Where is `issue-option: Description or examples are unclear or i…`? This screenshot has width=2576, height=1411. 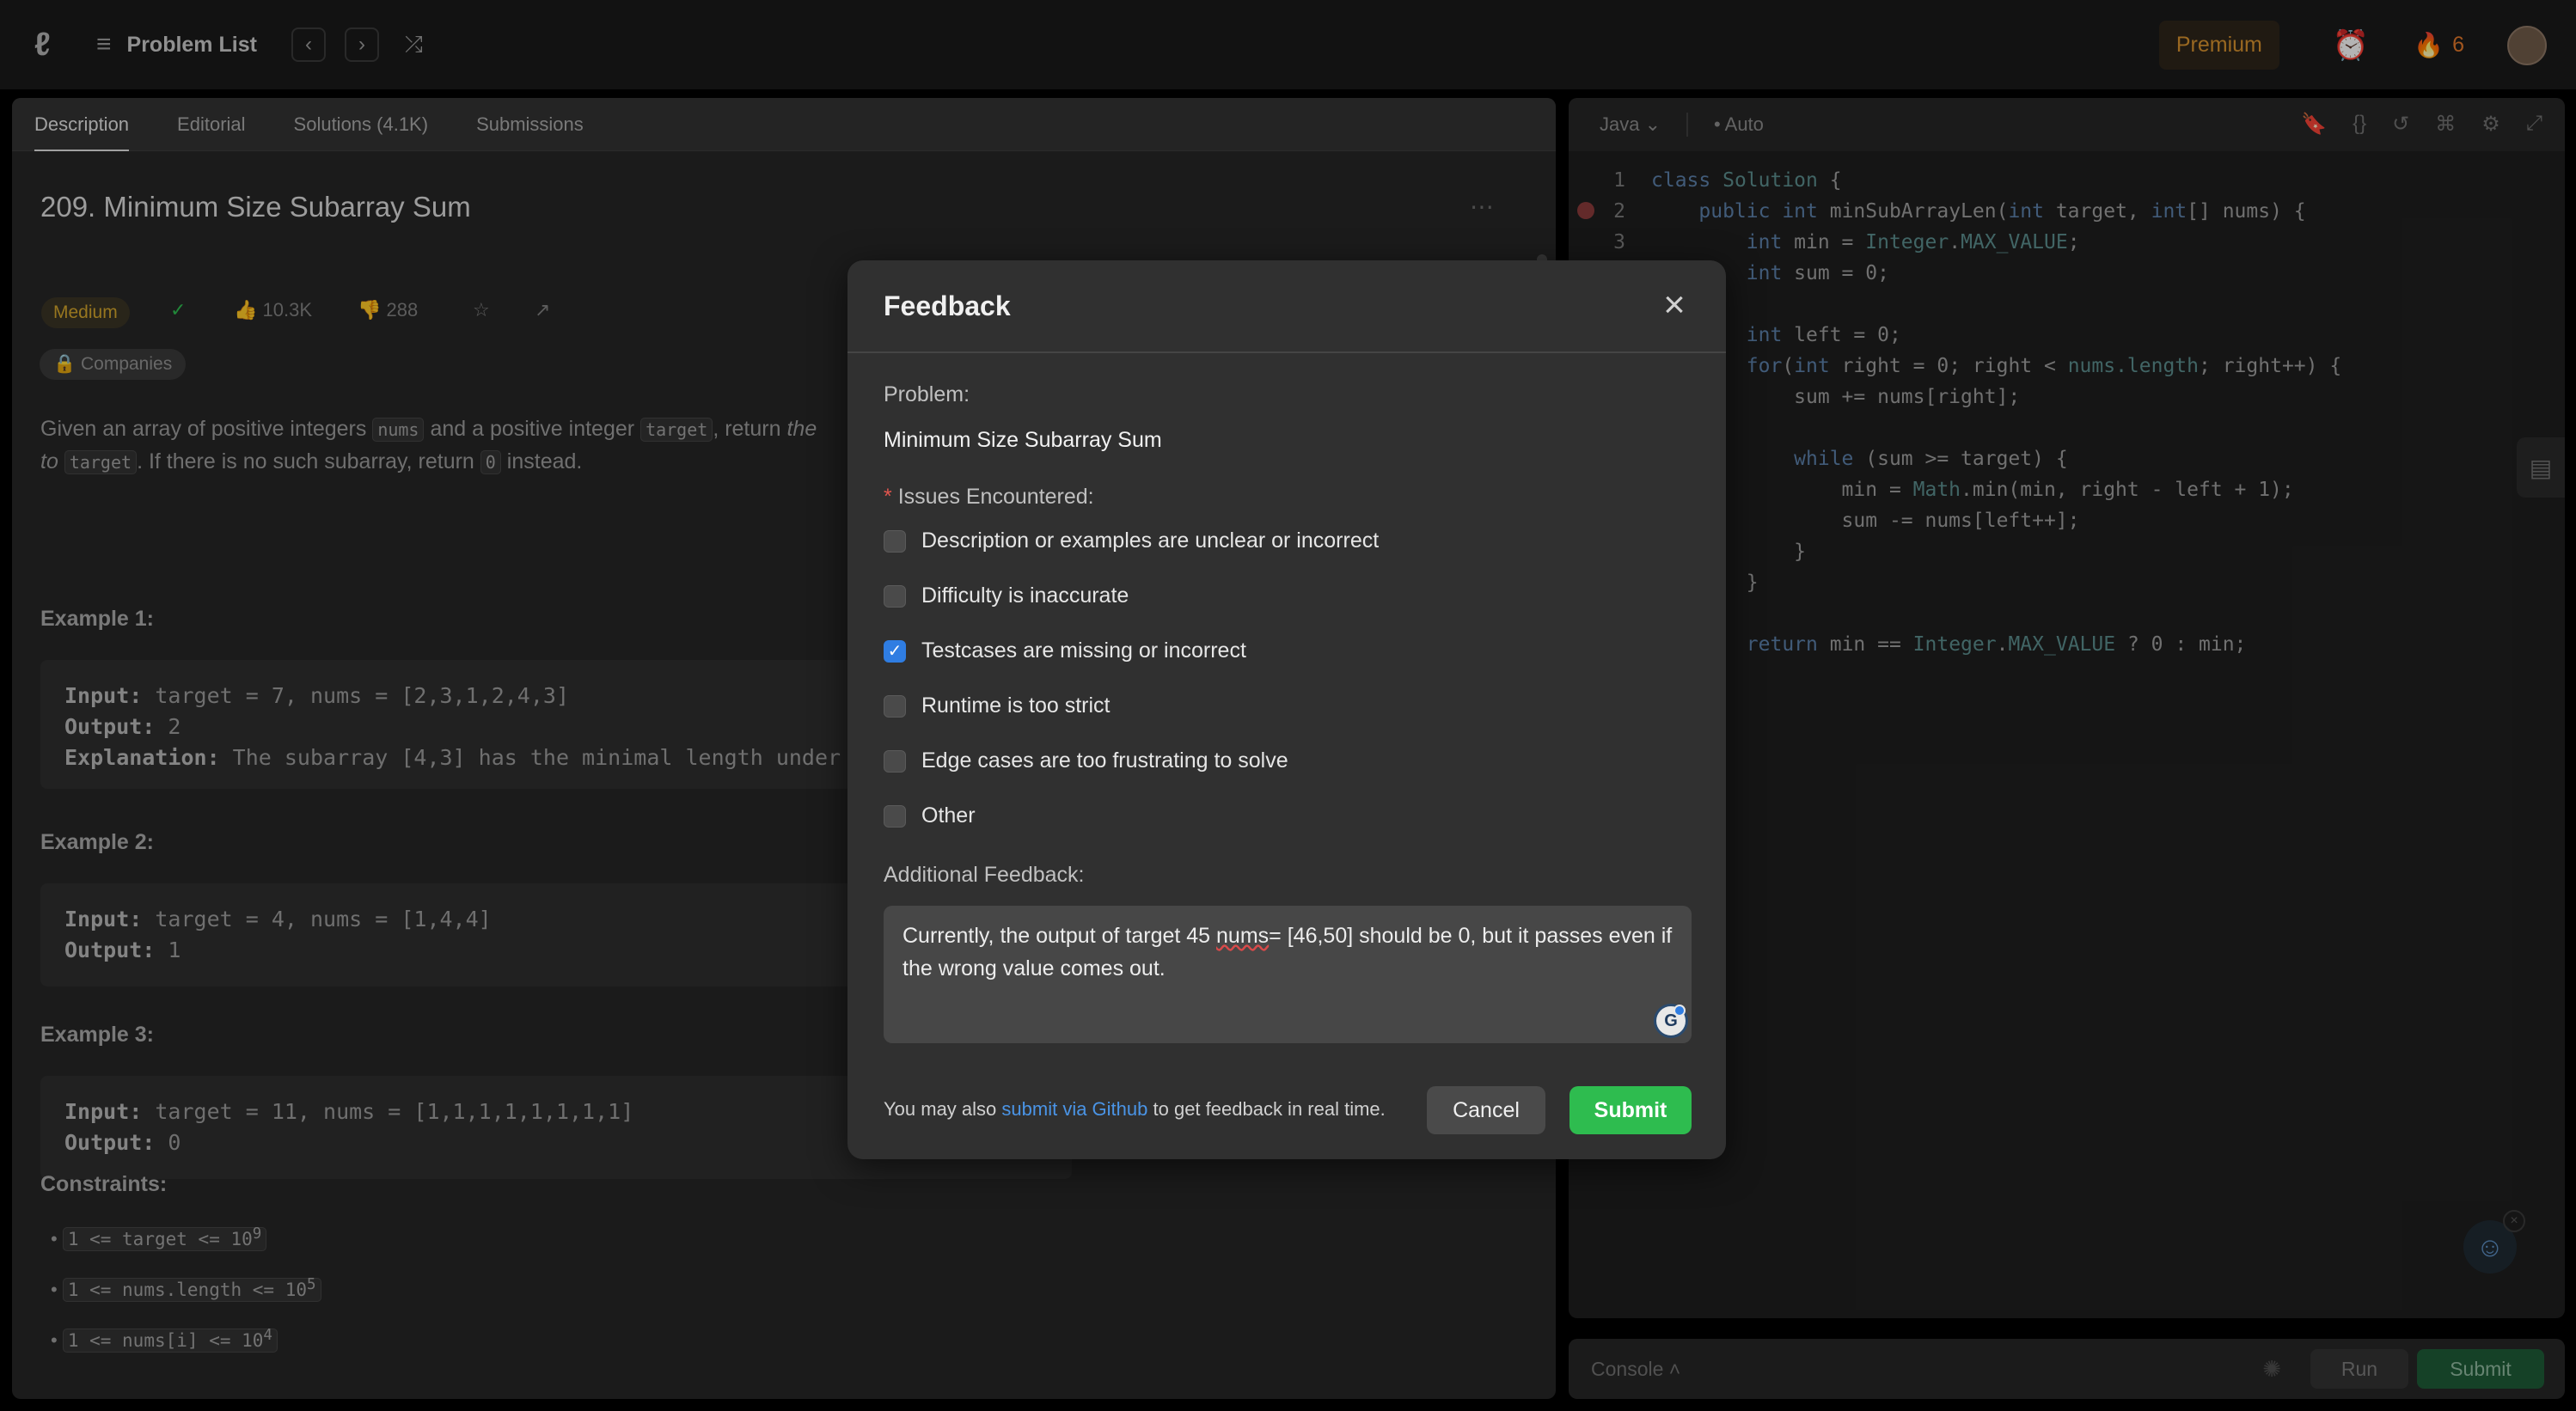 issue-option: Description or examples are unclear or i… is located at coordinates (1131, 541).